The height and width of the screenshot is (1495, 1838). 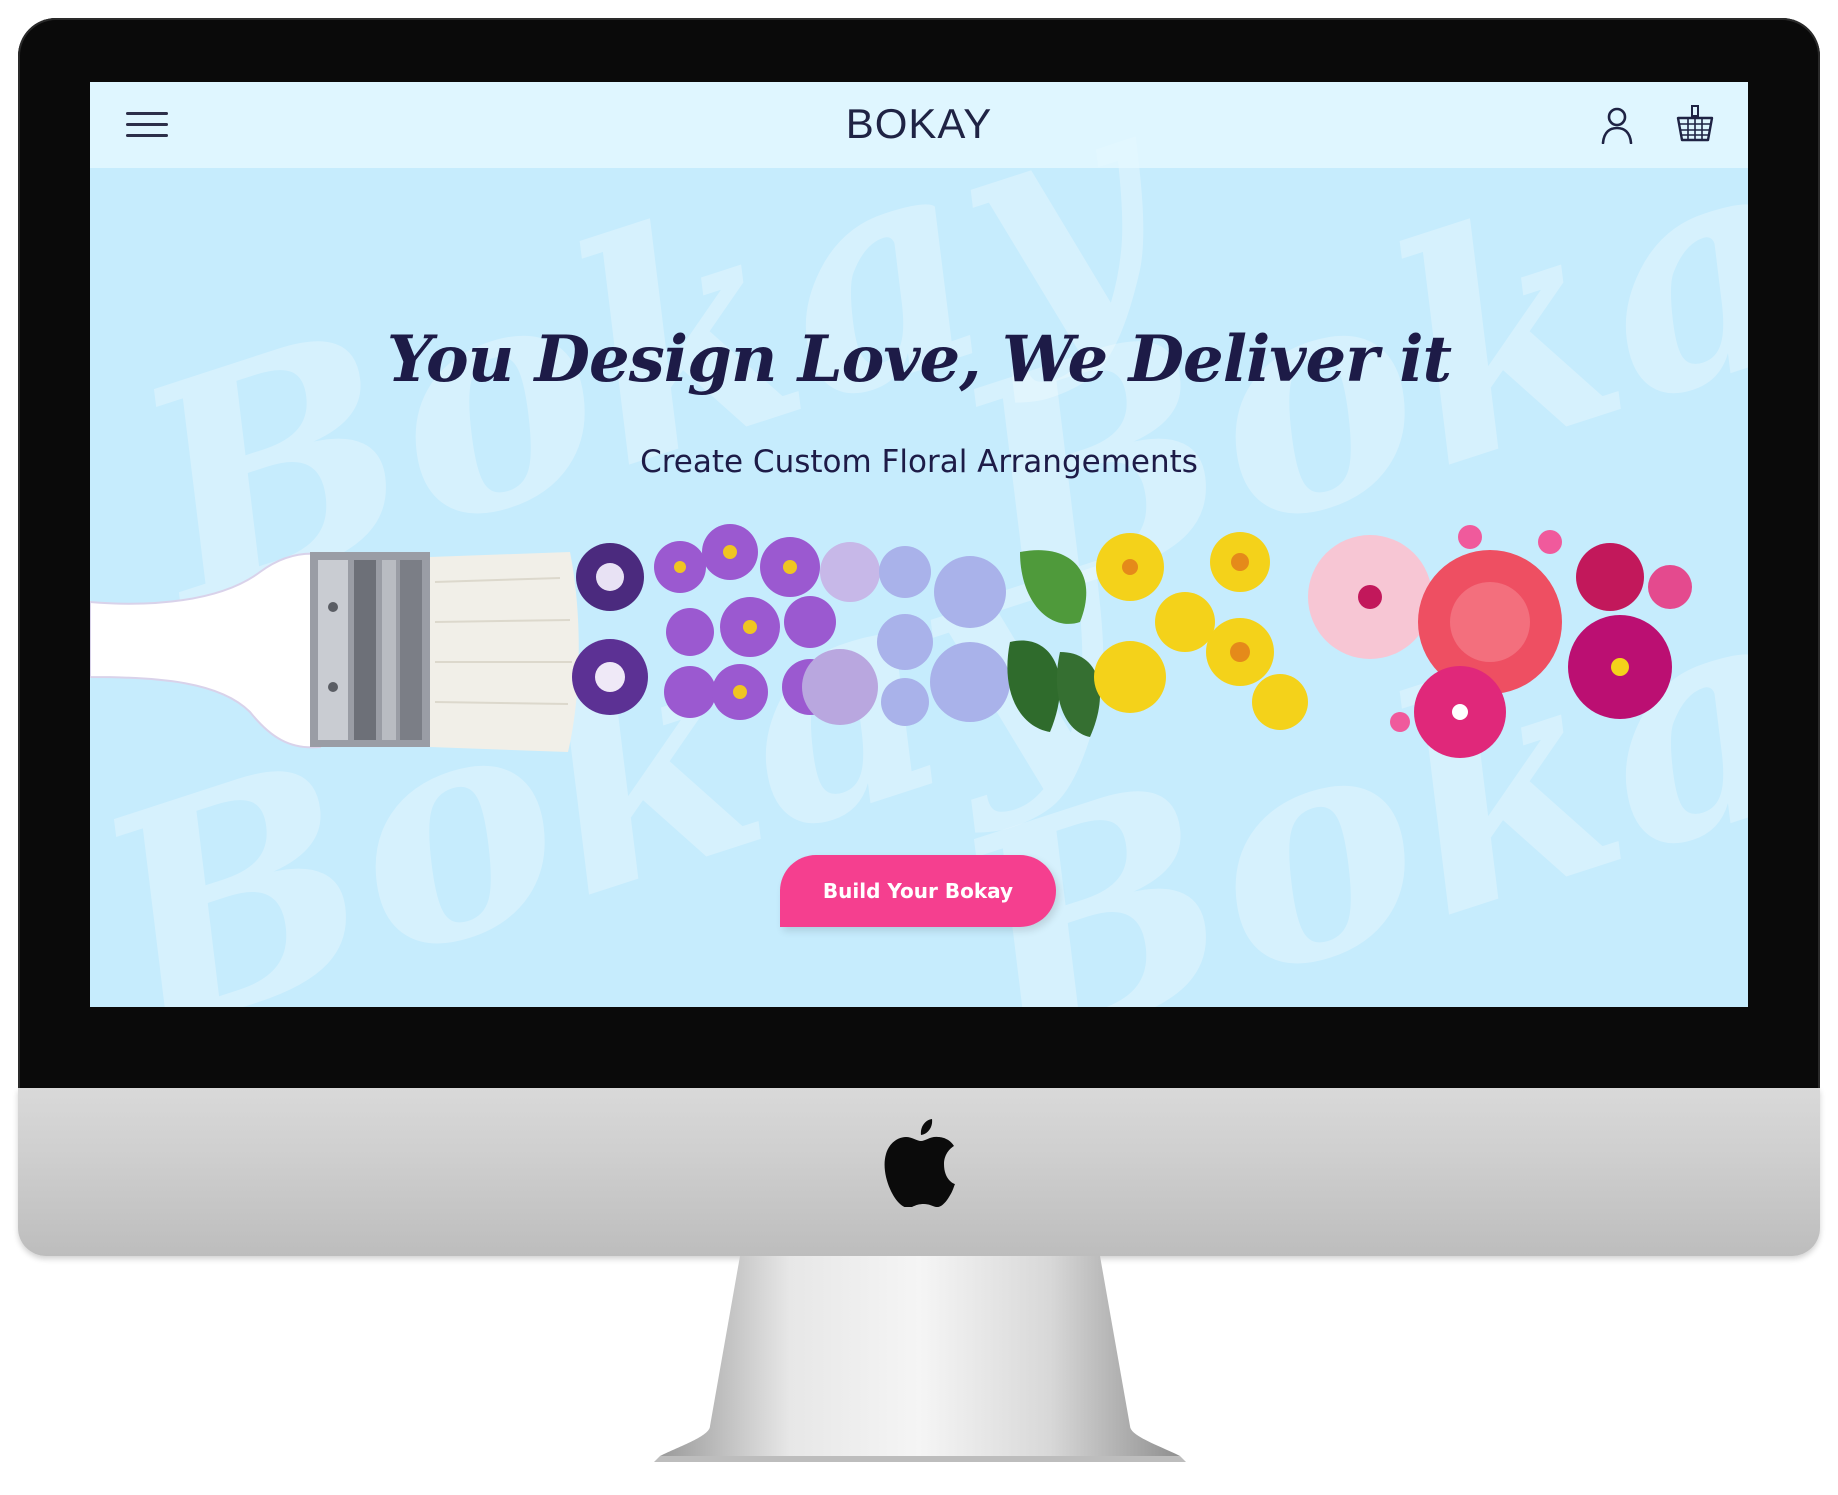 I want to click on apple-logo-icon, so click(x=919, y=1163).